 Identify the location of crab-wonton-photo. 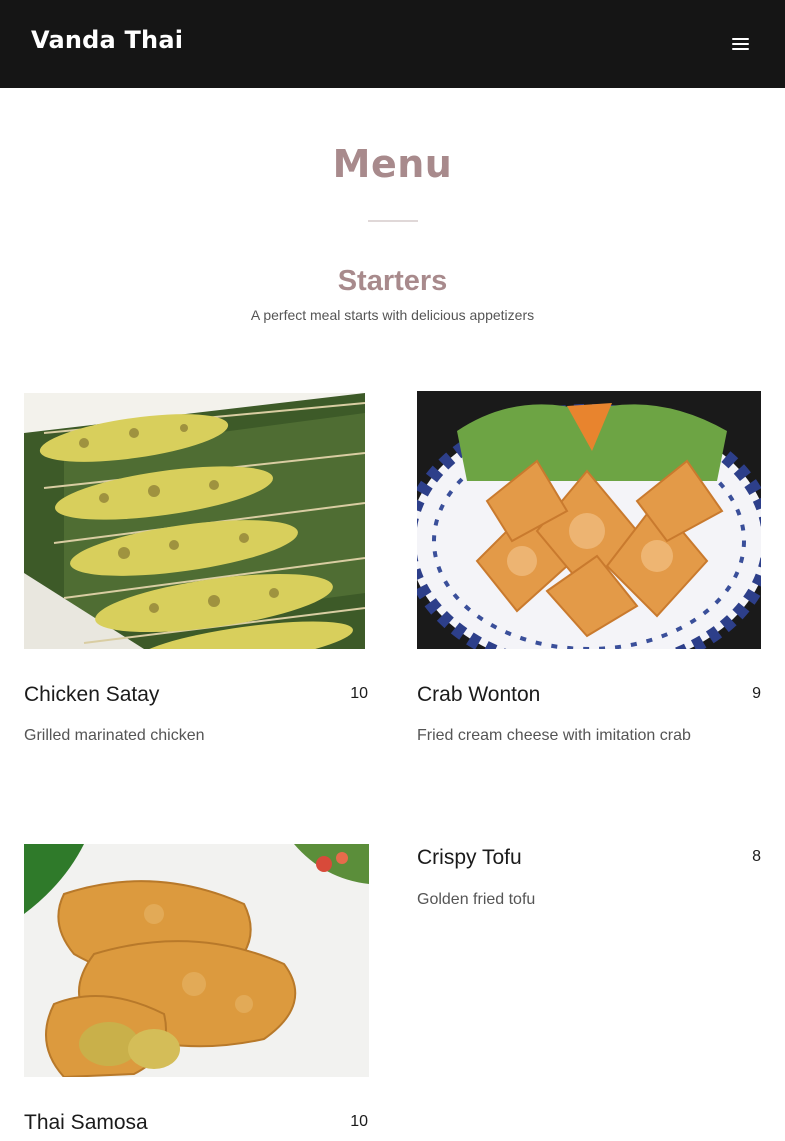
(589, 520).